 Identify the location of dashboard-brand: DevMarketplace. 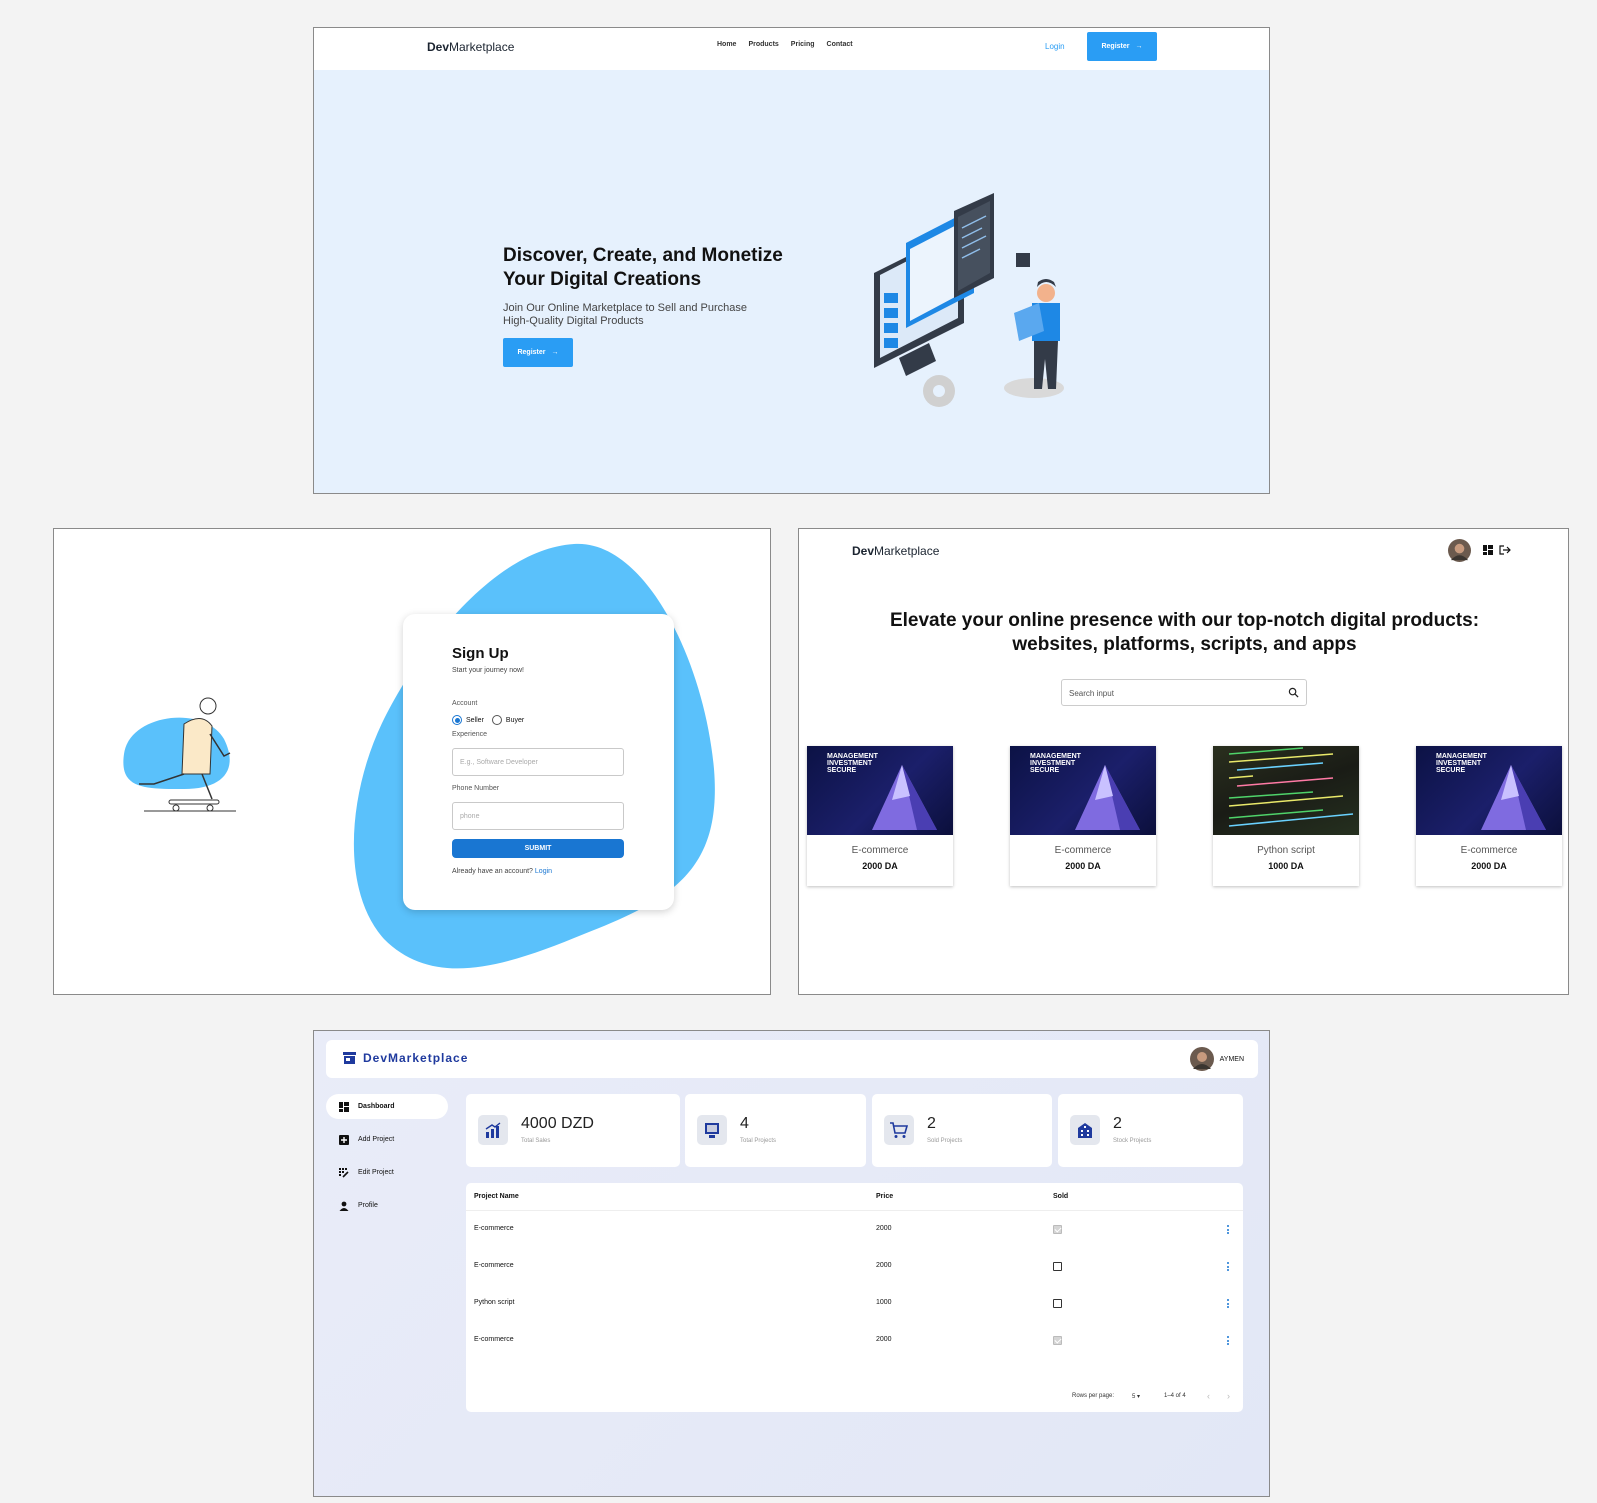
(405, 1058).